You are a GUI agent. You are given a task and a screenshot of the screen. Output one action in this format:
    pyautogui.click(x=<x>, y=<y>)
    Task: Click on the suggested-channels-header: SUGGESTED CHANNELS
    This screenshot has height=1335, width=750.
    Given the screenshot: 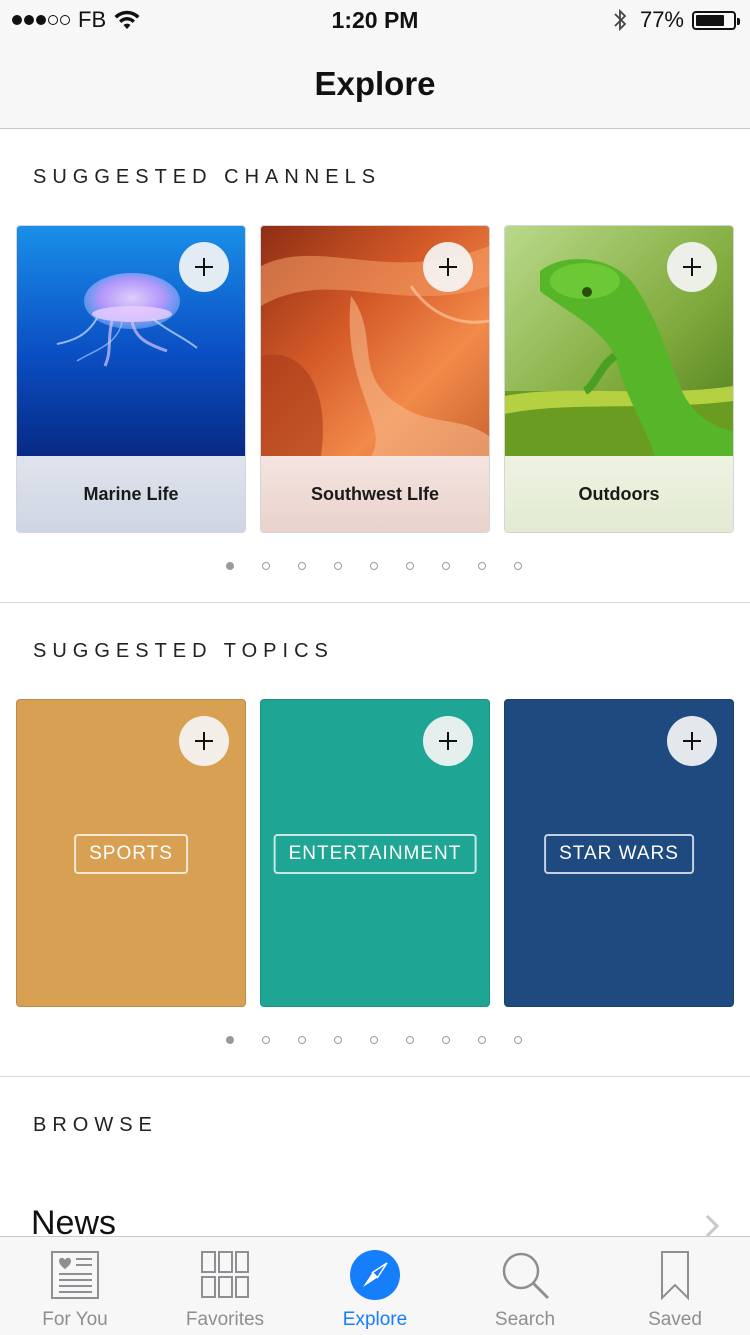 What is the action you would take?
    pyautogui.click(x=207, y=177)
    